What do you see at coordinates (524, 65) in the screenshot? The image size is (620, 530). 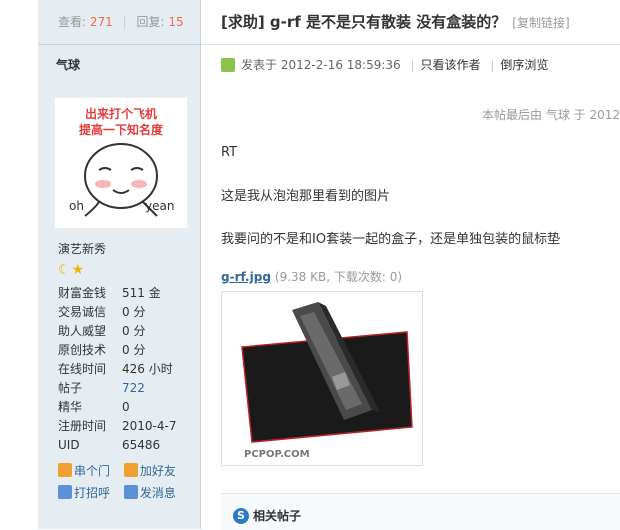 I see `reverse-view-link: 倒序浏览` at bounding box center [524, 65].